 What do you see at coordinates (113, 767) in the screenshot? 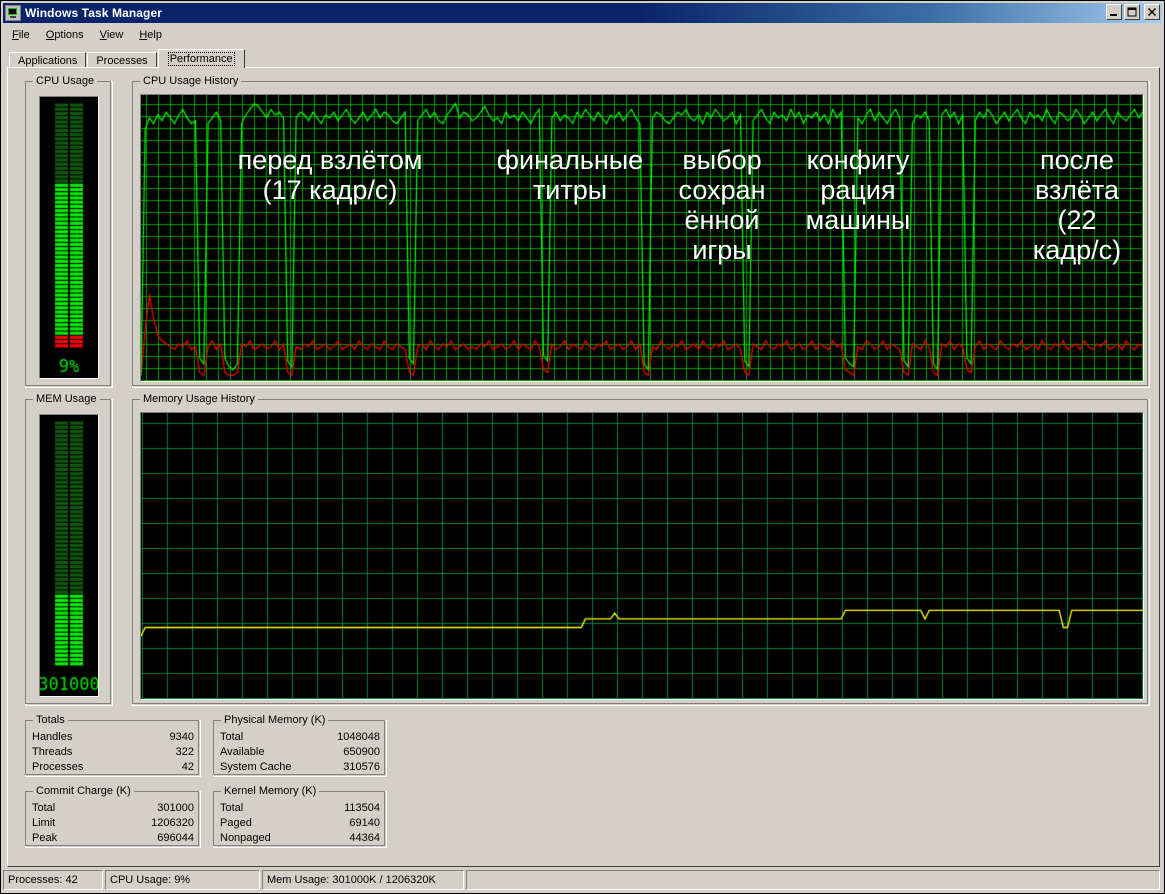
I see `totals-row: Processes 42` at bounding box center [113, 767].